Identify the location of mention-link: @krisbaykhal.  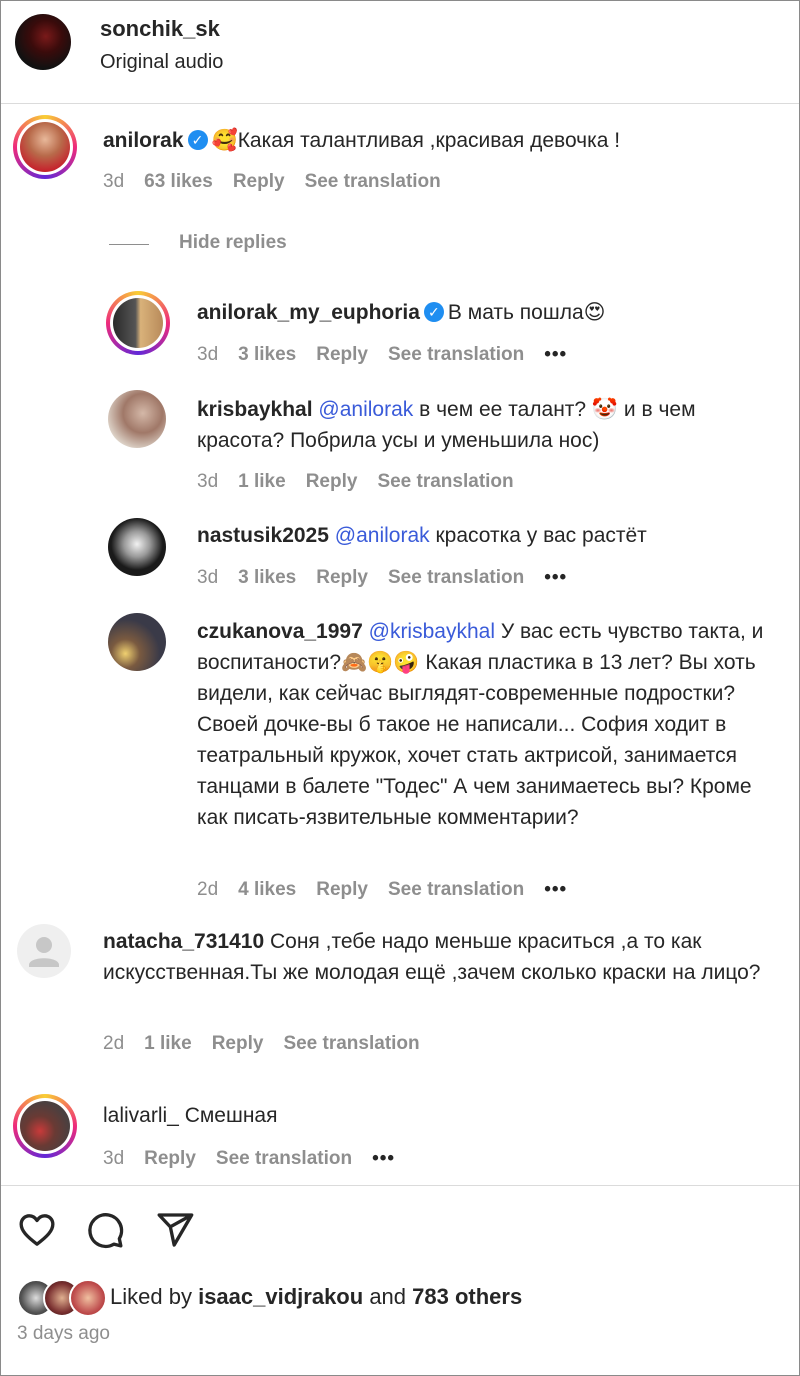
(432, 631).